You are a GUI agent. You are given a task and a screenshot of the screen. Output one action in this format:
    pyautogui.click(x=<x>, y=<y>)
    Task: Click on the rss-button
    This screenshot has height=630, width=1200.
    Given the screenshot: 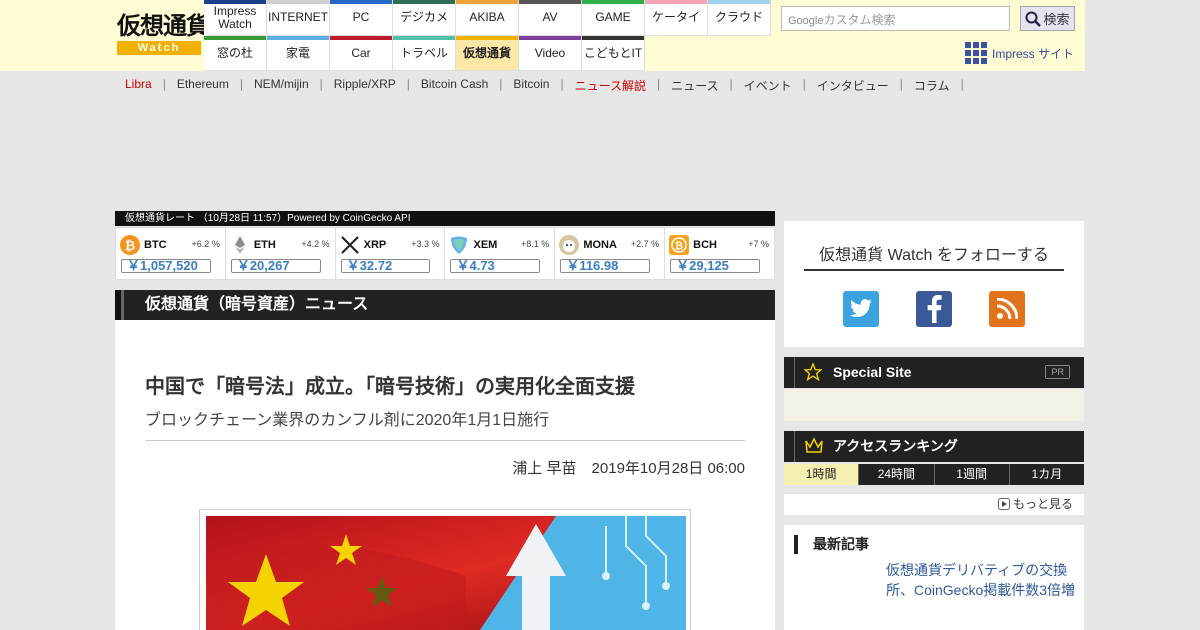 What is the action you would take?
    pyautogui.click(x=1007, y=309)
    